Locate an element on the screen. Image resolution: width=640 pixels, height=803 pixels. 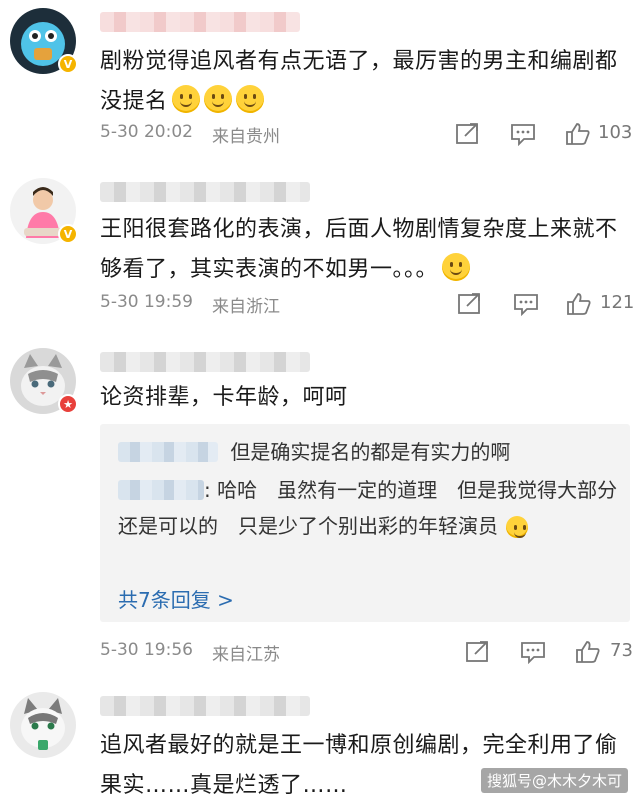
comment-meta: 5-30 19:59 来自浙江 121 is located at coordinates (367, 305).